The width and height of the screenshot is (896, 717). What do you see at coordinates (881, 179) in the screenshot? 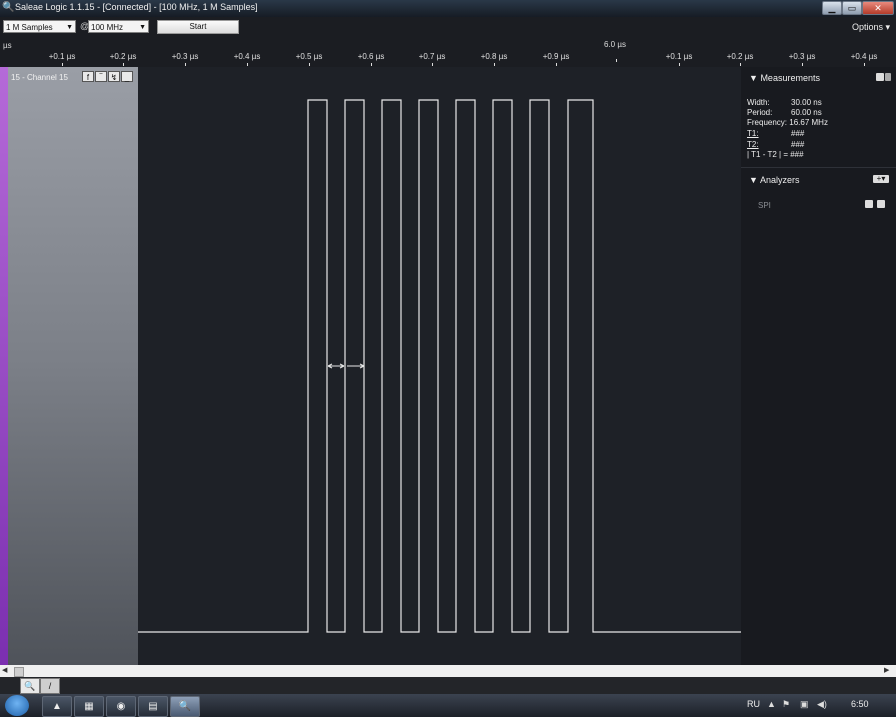
I see `add-analyzer-button: +▾` at bounding box center [881, 179].